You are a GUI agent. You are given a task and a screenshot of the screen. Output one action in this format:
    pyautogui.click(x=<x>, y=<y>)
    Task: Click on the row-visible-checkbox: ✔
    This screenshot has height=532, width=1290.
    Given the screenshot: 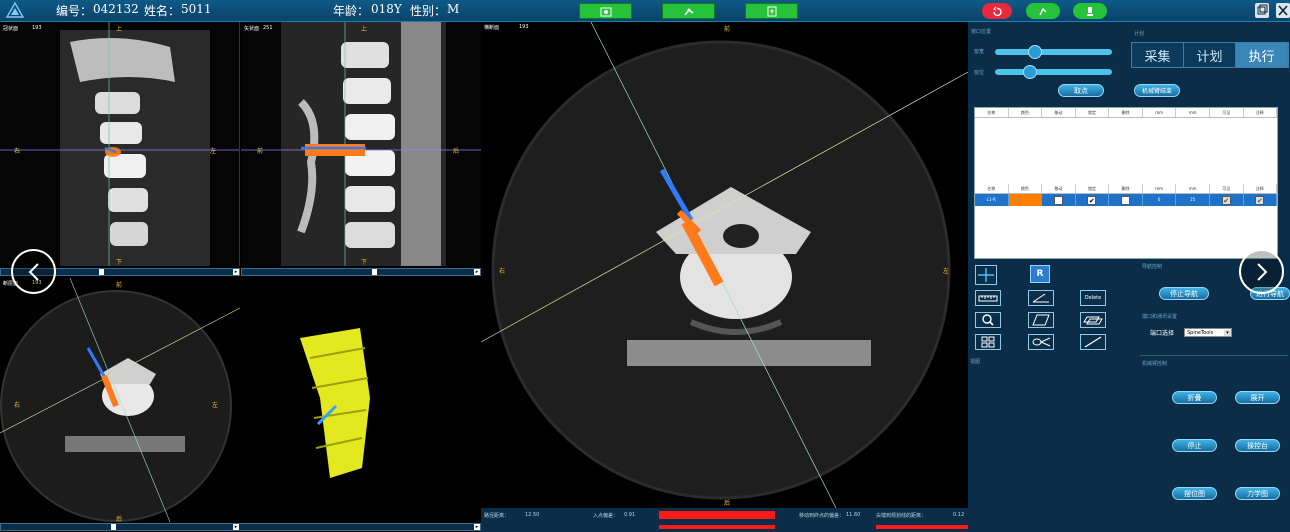 What is the action you would take?
    pyautogui.click(x=1226, y=200)
    